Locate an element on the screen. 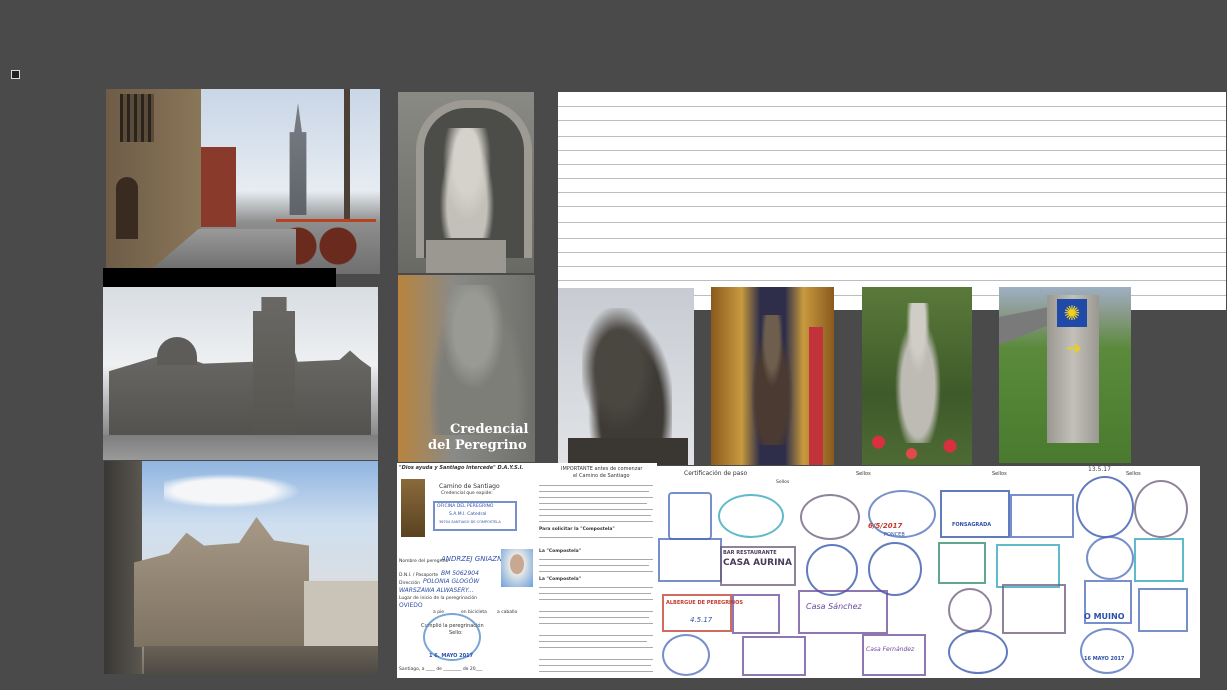 Image resolution: width=1227 pixels, height=690 pixels. stamp-date-2: 13.5.17 is located at coordinates (1099, 469).